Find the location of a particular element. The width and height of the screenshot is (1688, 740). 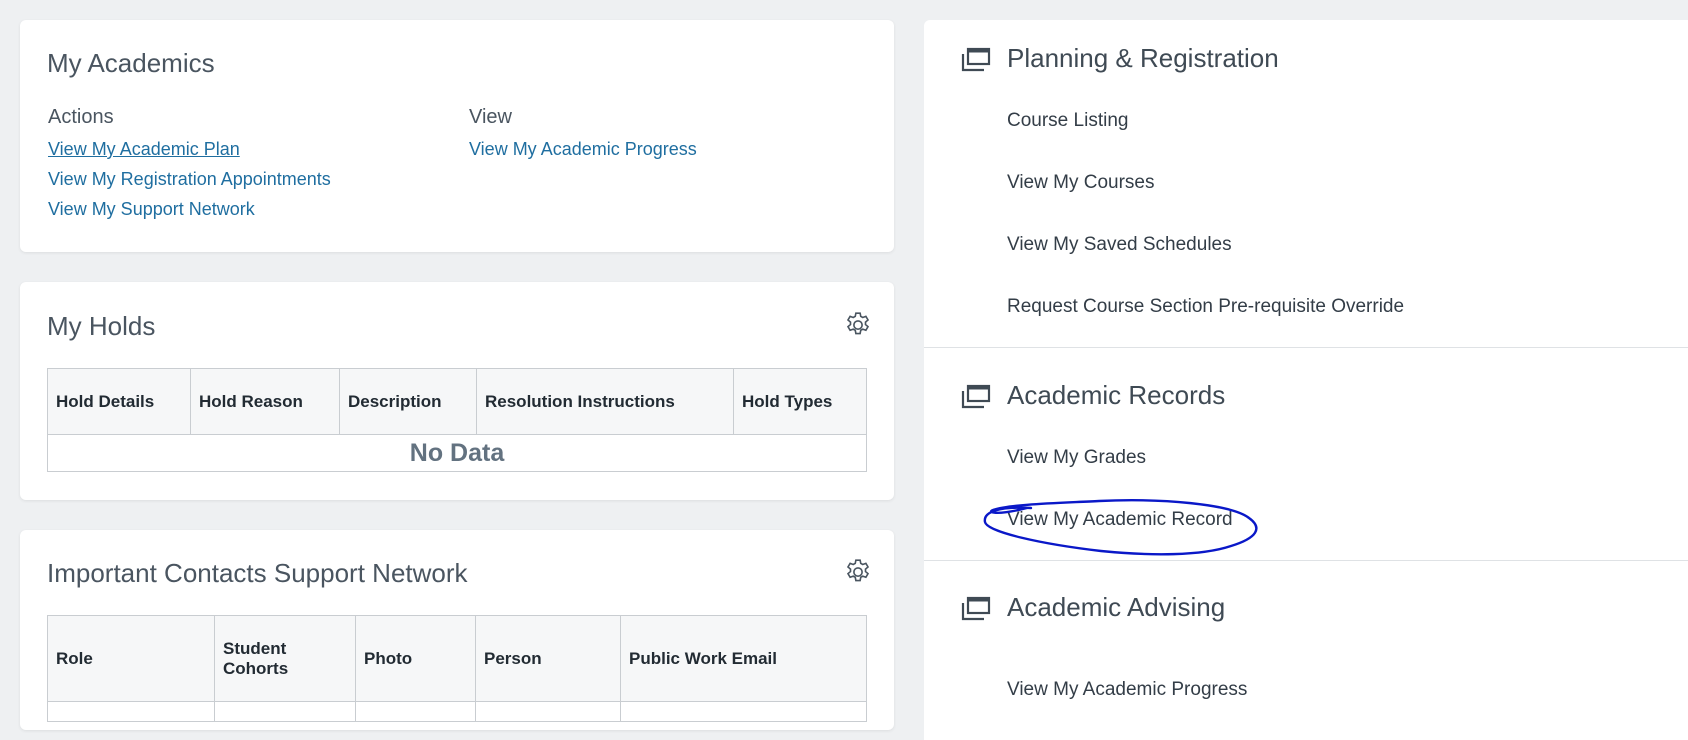

view-academic-progress-menu-link: View My Academic Progress is located at coordinates (1127, 690).